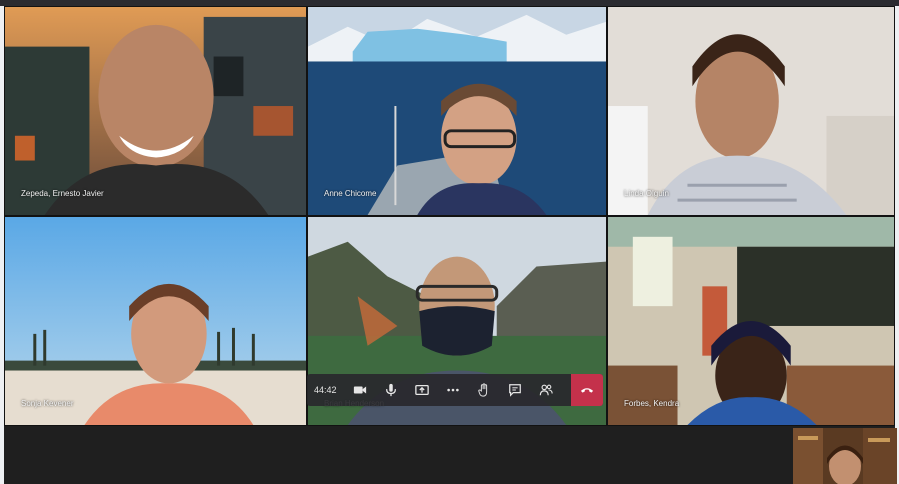 The width and height of the screenshot is (899, 484). I want to click on leave-call-button, so click(587, 390).